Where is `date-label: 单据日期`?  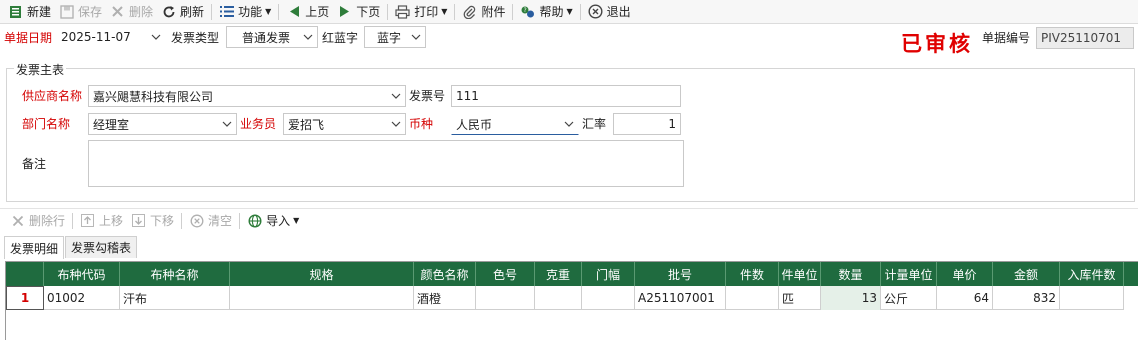 date-label: 单据日期 is located at coordinates (28, 38).